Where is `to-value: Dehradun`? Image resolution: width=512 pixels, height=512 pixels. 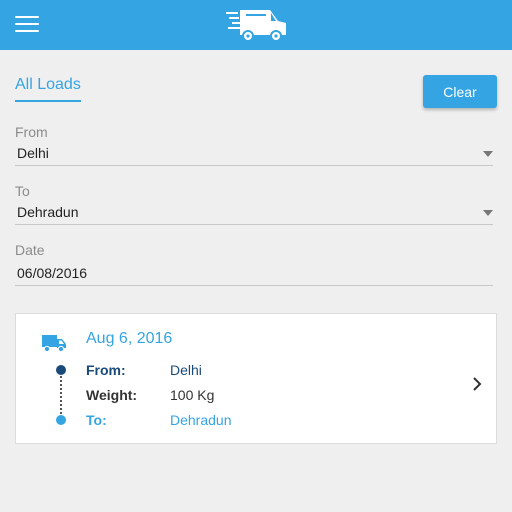 to-value: Dehradun is located at coordinates (48, 212).